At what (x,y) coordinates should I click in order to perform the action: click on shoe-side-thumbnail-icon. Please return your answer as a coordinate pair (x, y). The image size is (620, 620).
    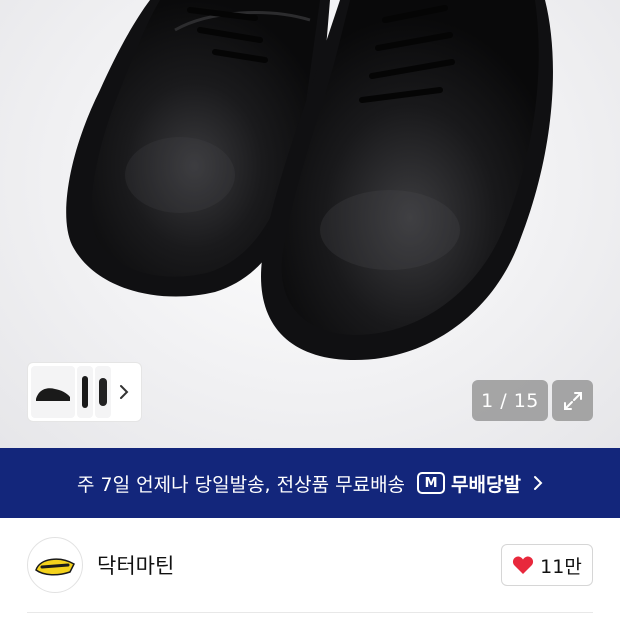
    Looking at the image, I should click on (85, 392).